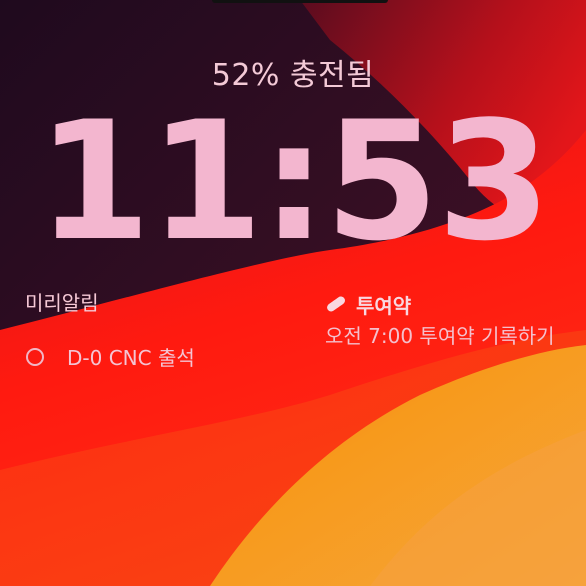 This screenshot has height=586, width=586. Describe the element at coordinates (455, 304) in the screenshot. I see `medication-widget-header: 투여약` at that location.